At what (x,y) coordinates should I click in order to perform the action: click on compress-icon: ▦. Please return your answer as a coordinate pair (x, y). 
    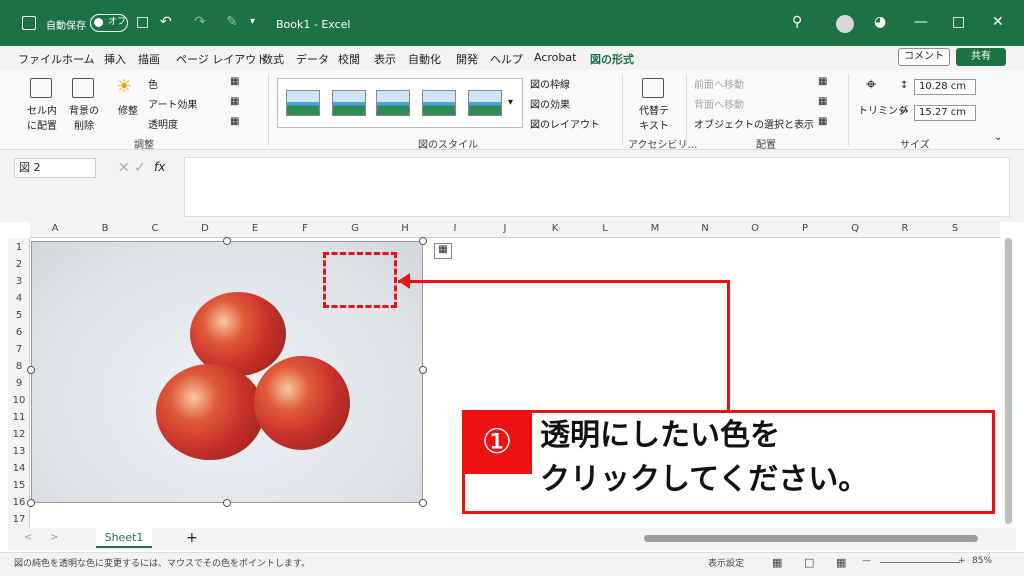
    Looking at the image, I should click on (234, 81).